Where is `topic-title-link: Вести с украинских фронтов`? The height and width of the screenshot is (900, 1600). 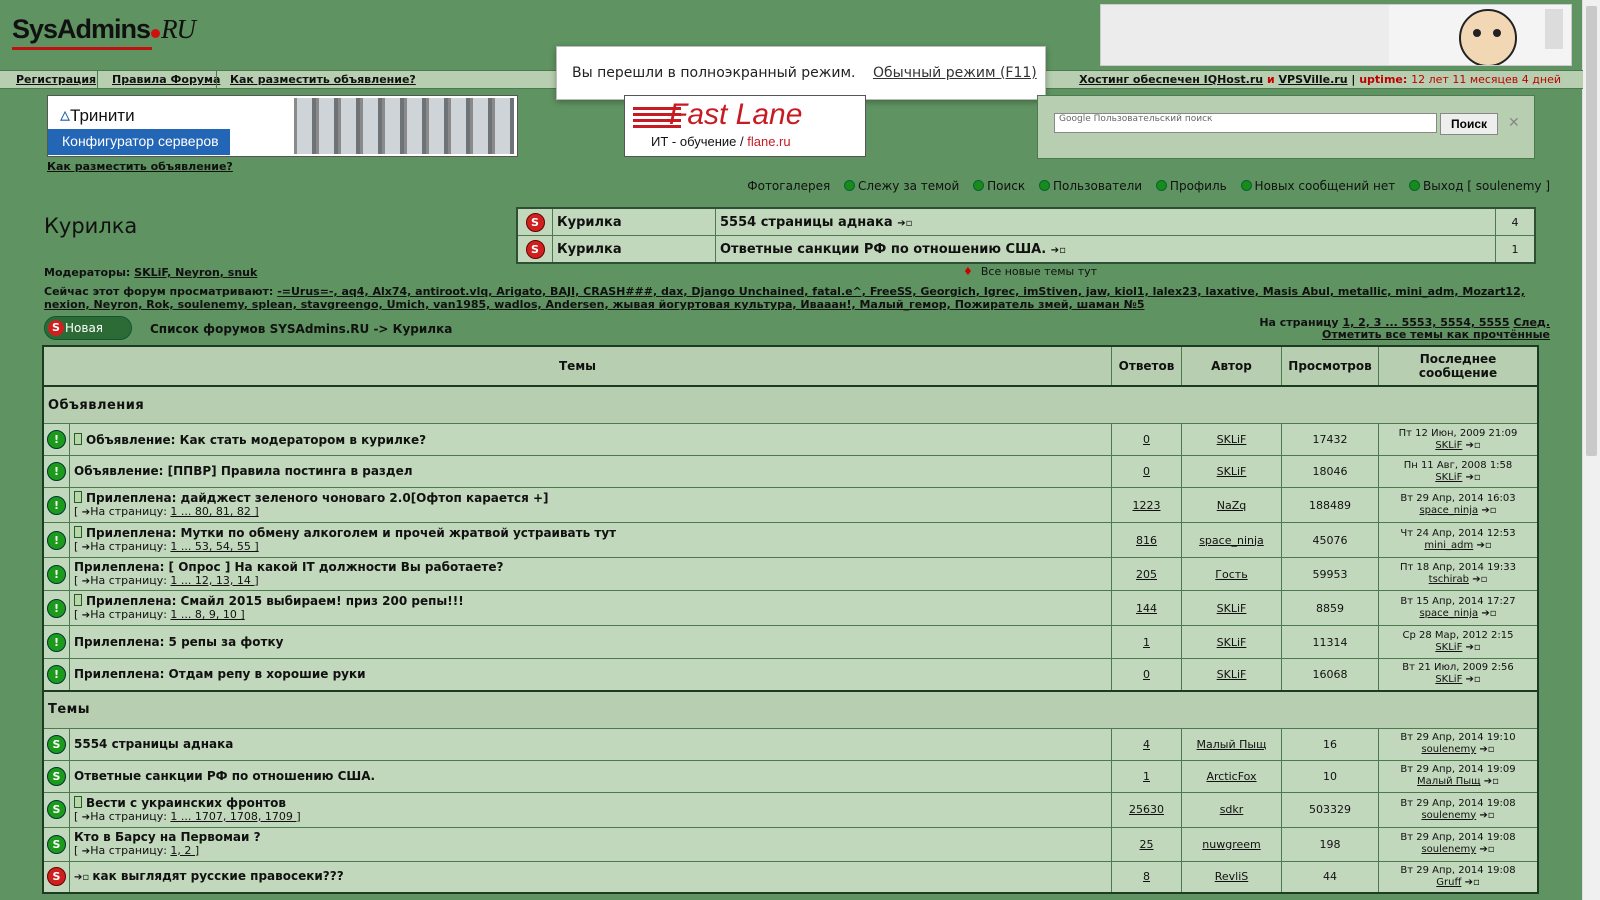
topic-title-link: Вести с украинских фронтов is located at coordinates (186, 803).